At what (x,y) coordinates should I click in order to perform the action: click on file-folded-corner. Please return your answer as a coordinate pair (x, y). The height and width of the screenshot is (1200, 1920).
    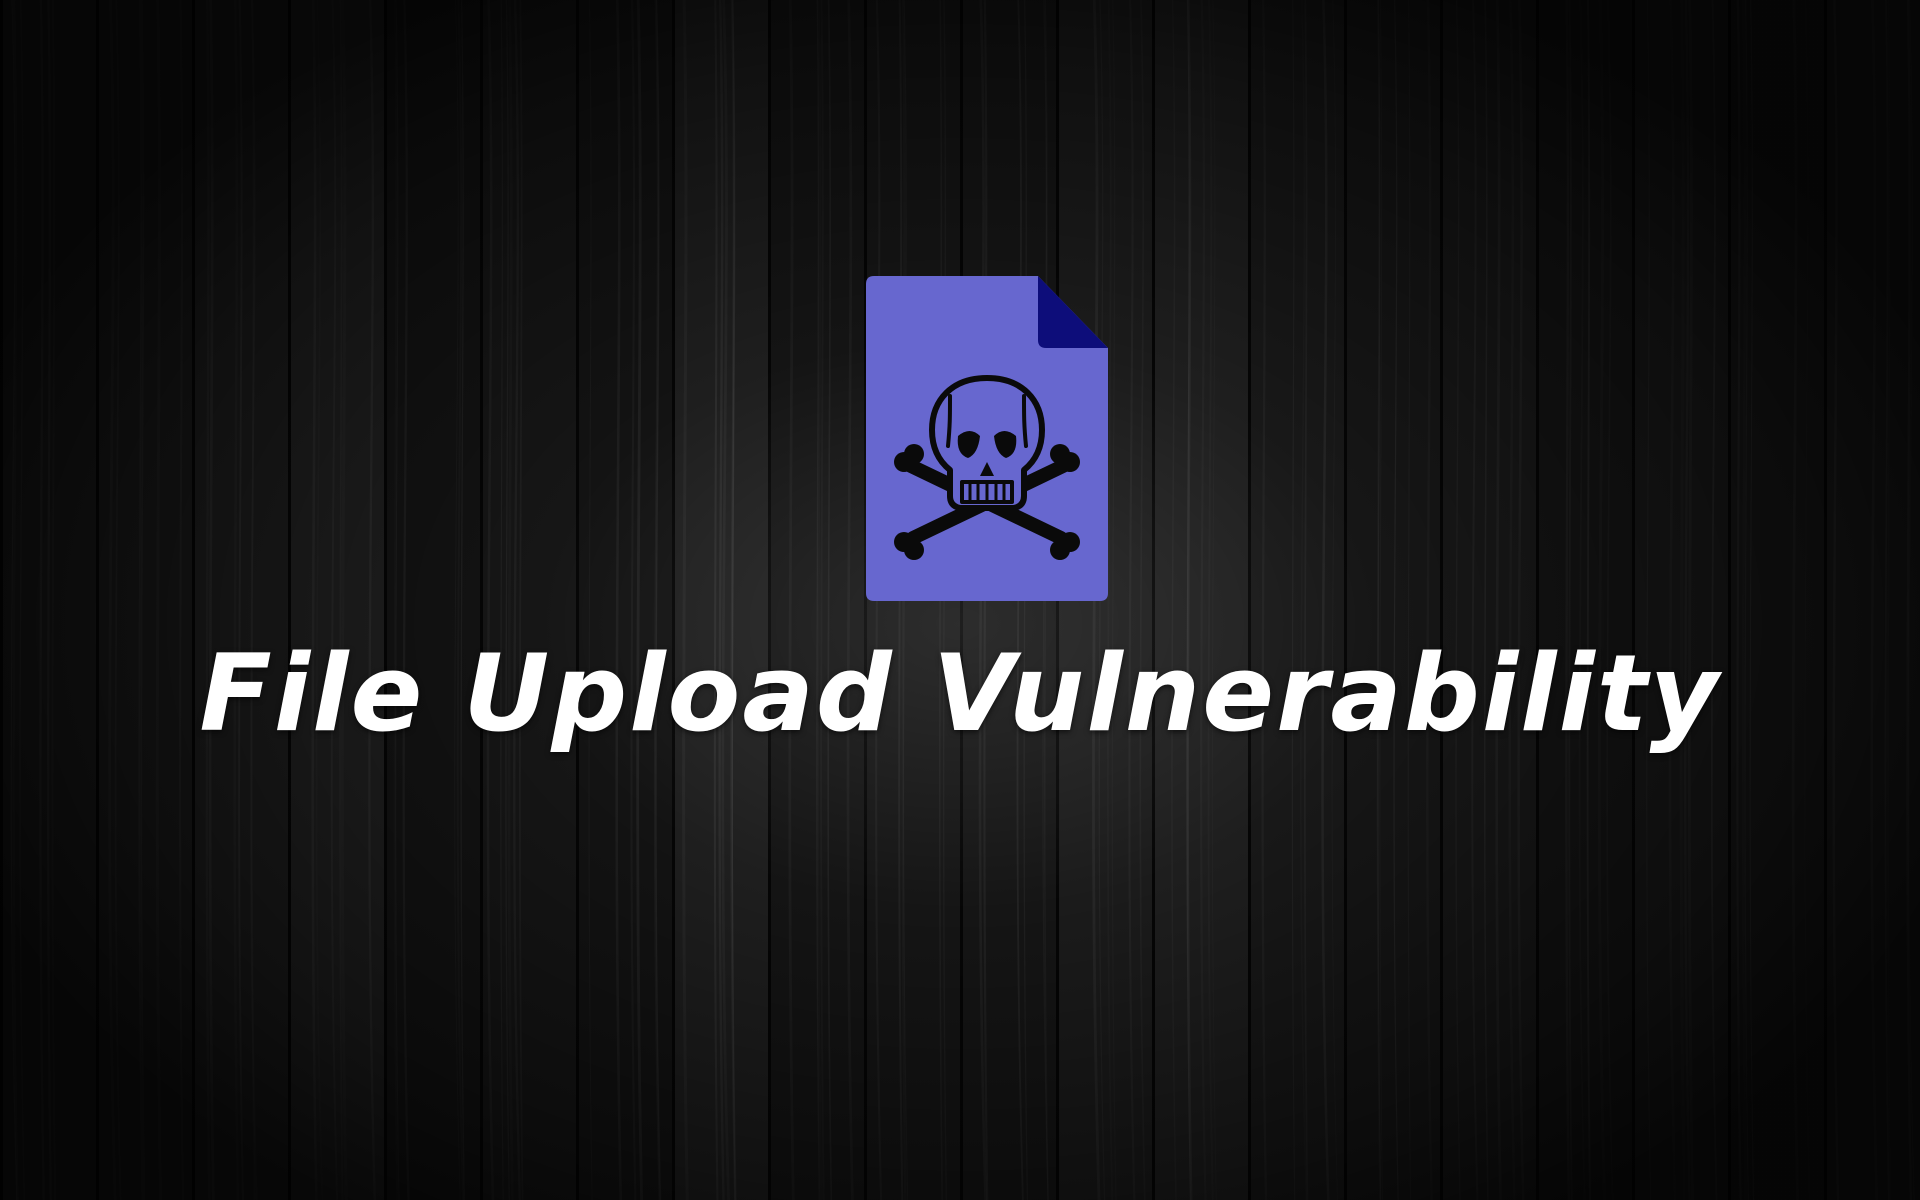
    Looking at the image, I should click on (1073, 312).